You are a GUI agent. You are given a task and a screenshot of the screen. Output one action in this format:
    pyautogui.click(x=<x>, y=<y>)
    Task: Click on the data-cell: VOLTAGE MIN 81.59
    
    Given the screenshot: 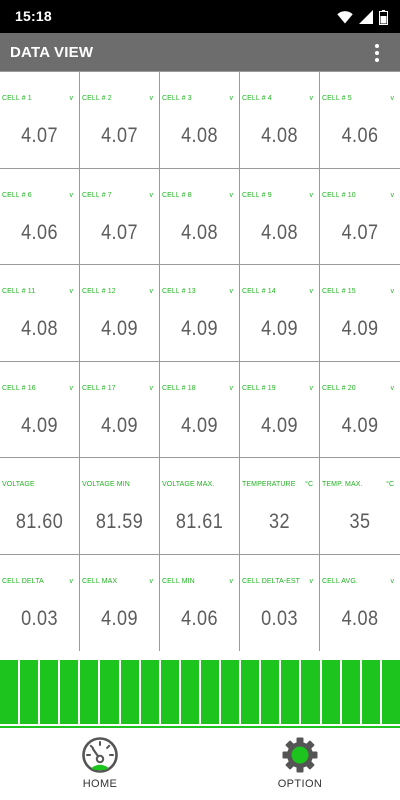 What is the action you would take?
    pyautogui.click(x=120, y=506)
    